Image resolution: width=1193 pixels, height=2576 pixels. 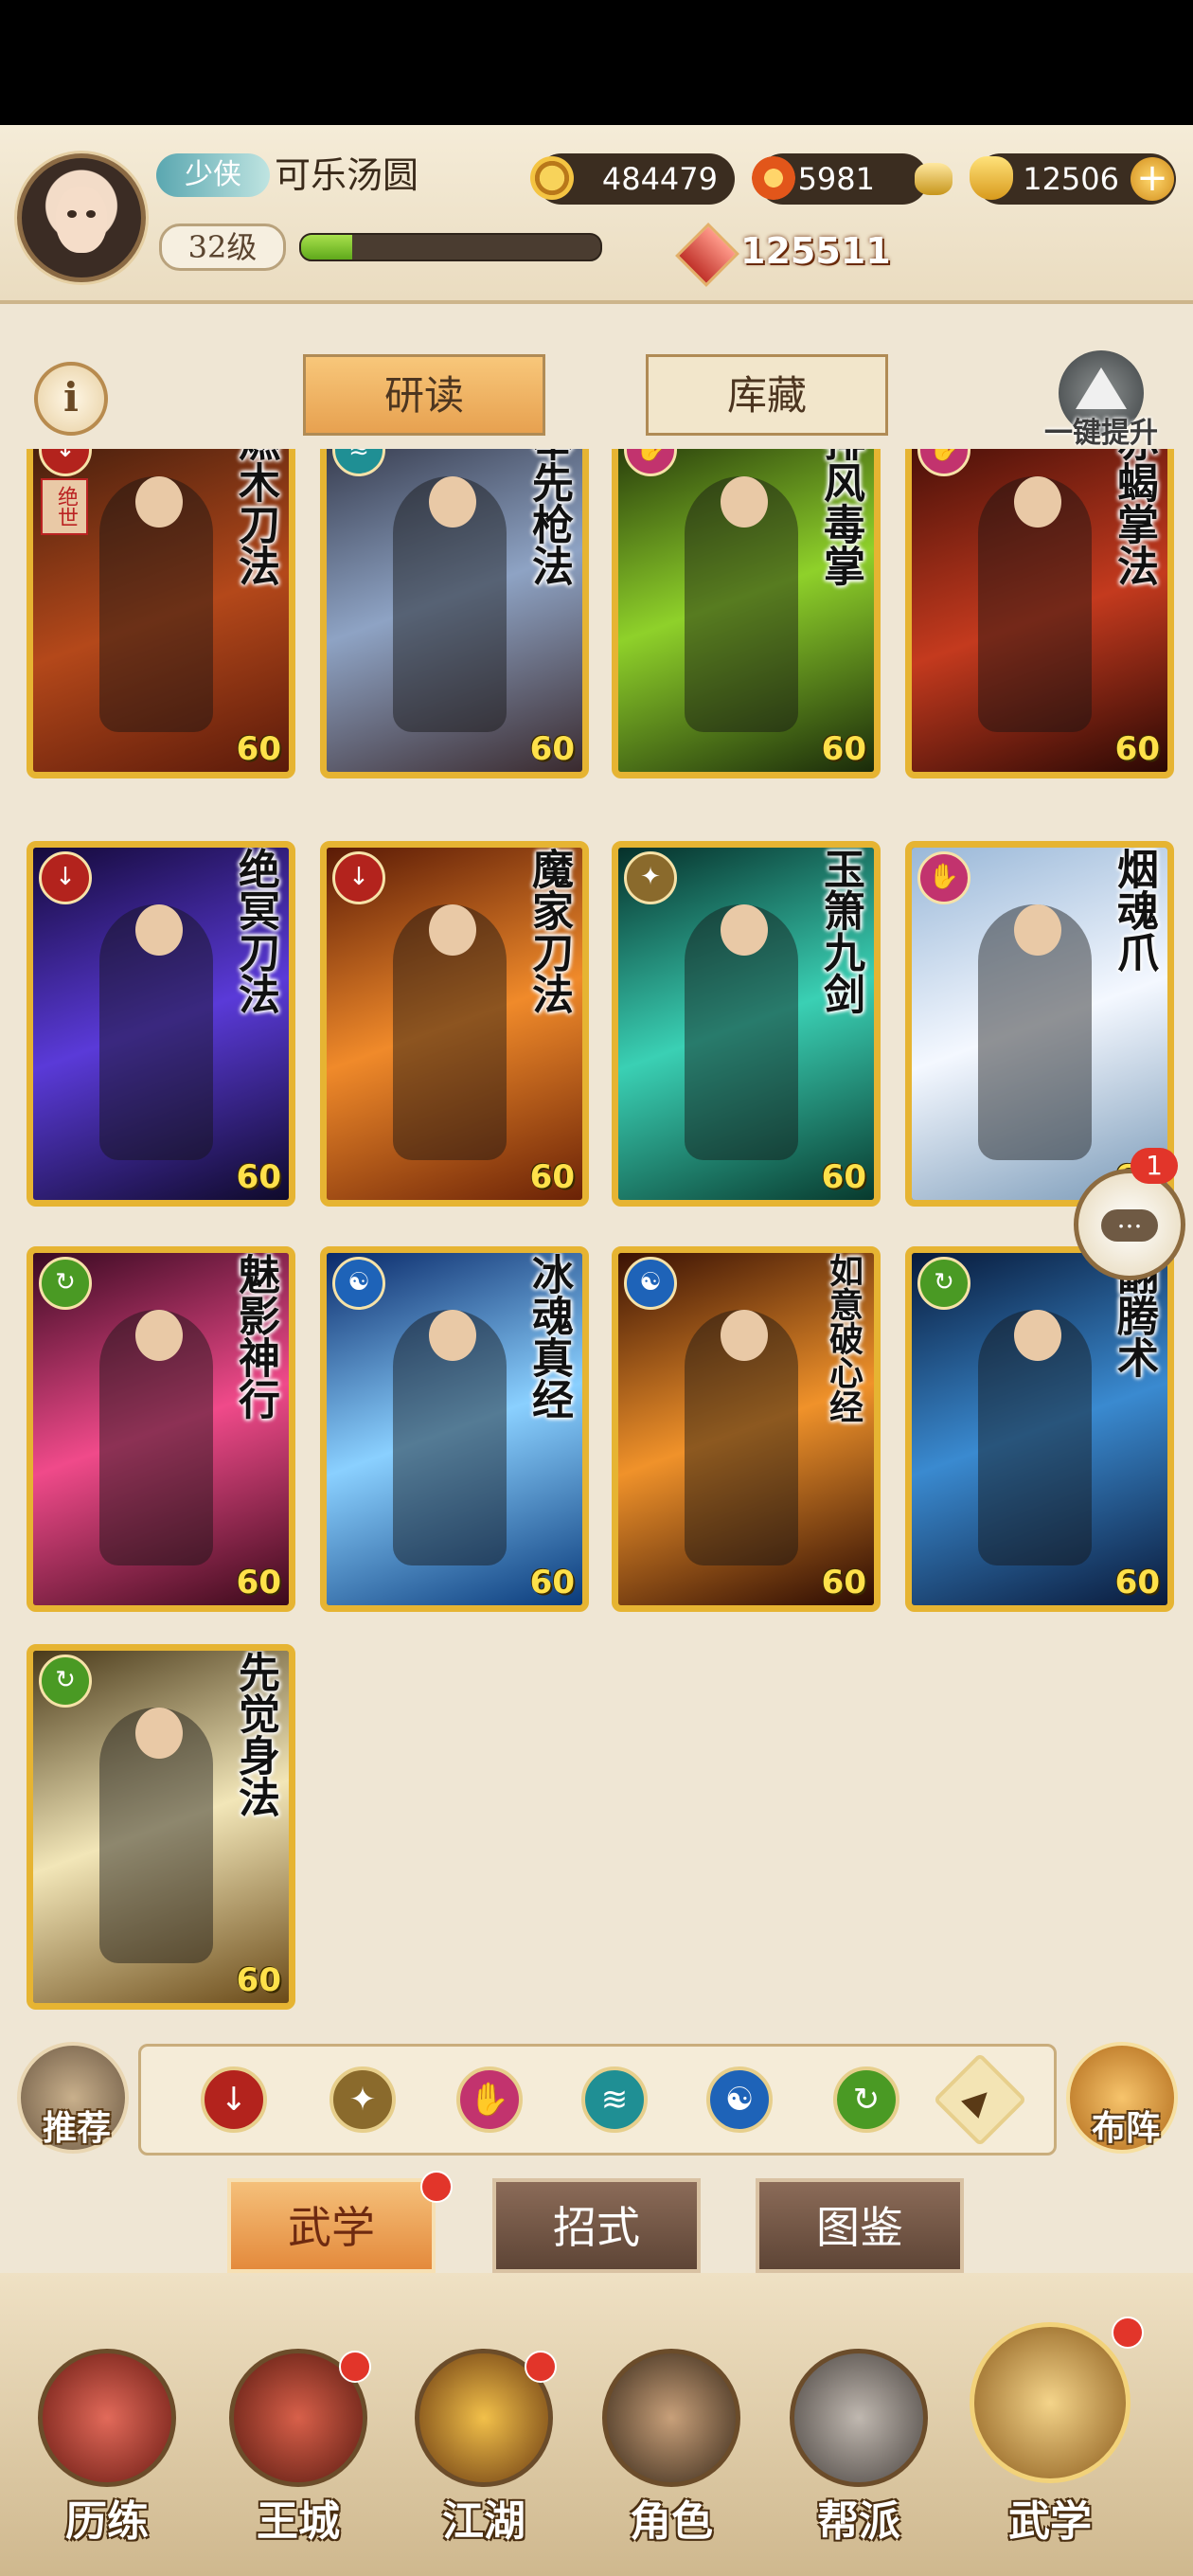 I want to click on avatar-eye-left, so click(x=72, y=214).